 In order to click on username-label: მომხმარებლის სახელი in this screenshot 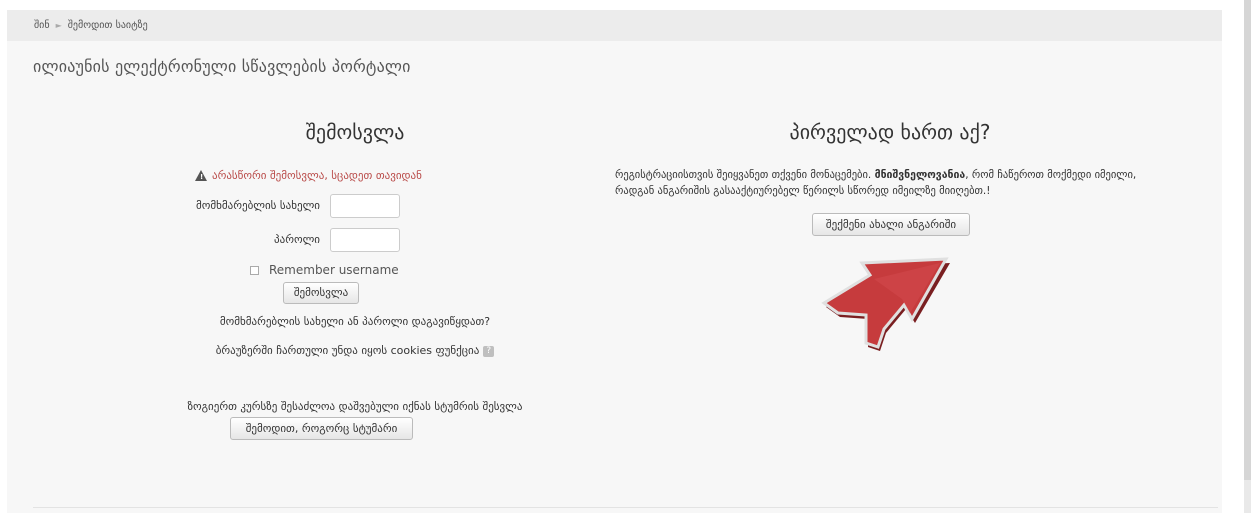, I will do `click(258, 205)`.